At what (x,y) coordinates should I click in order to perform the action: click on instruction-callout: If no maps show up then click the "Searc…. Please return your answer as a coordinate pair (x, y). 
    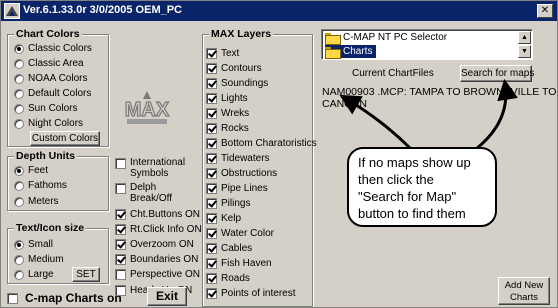
    Looking at the image, I should click on (422, 187).